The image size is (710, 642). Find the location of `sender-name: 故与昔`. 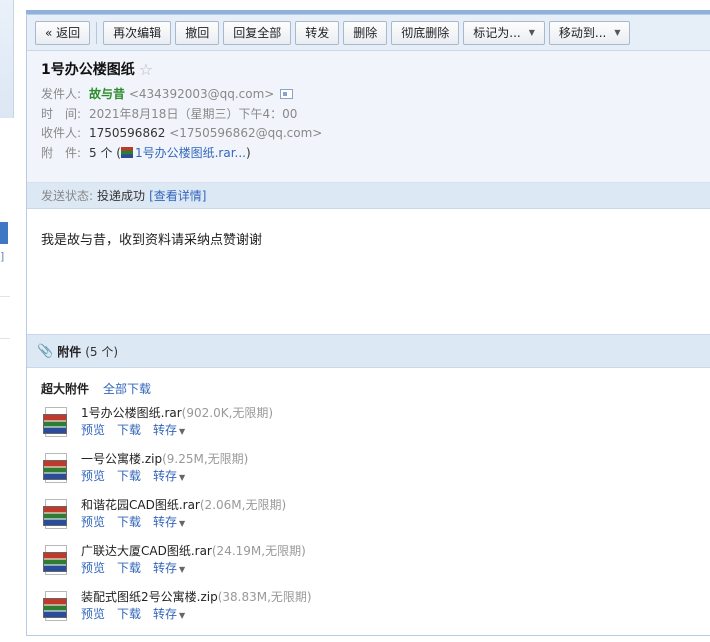

sender-name: 故与昔 is located at coordinates (107, 94).